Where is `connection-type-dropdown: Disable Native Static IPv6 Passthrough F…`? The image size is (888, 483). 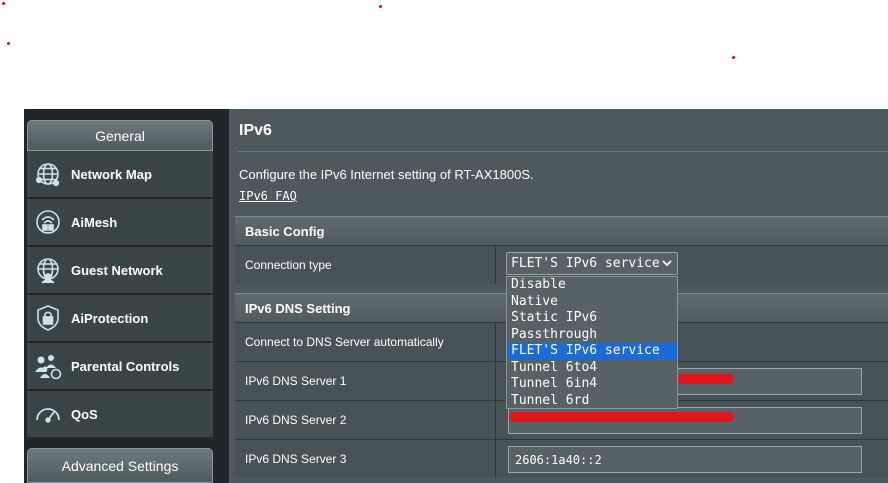
connection-type-dropdown: Disable Native Static IPv6 Passthrough F… is located at coordinates (592, 342).